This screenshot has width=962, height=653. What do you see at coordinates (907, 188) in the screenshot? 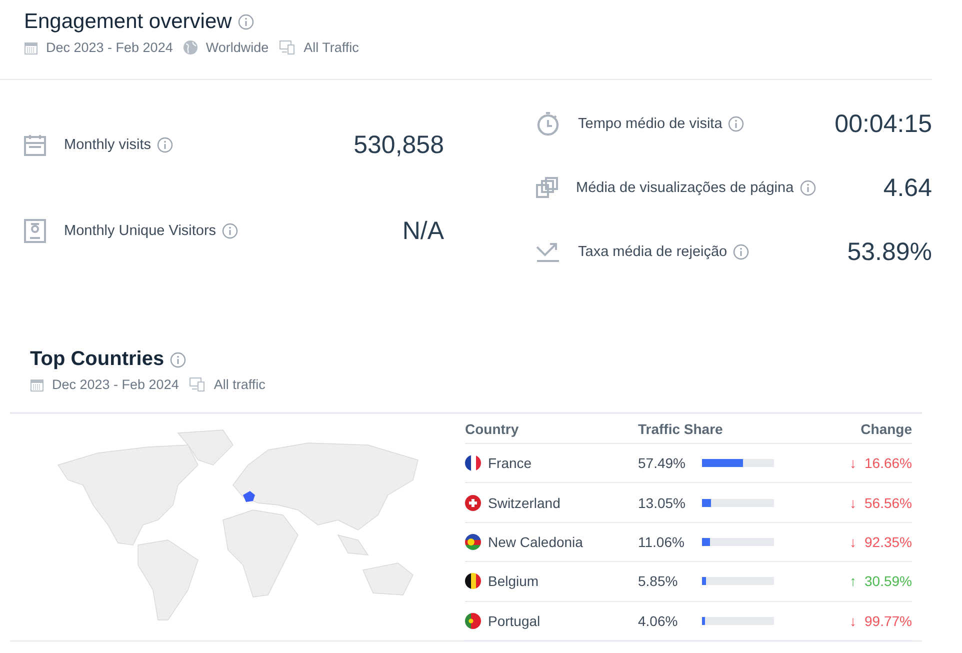
I see `metric-value: 4.64` at bounding box center [907, 188].